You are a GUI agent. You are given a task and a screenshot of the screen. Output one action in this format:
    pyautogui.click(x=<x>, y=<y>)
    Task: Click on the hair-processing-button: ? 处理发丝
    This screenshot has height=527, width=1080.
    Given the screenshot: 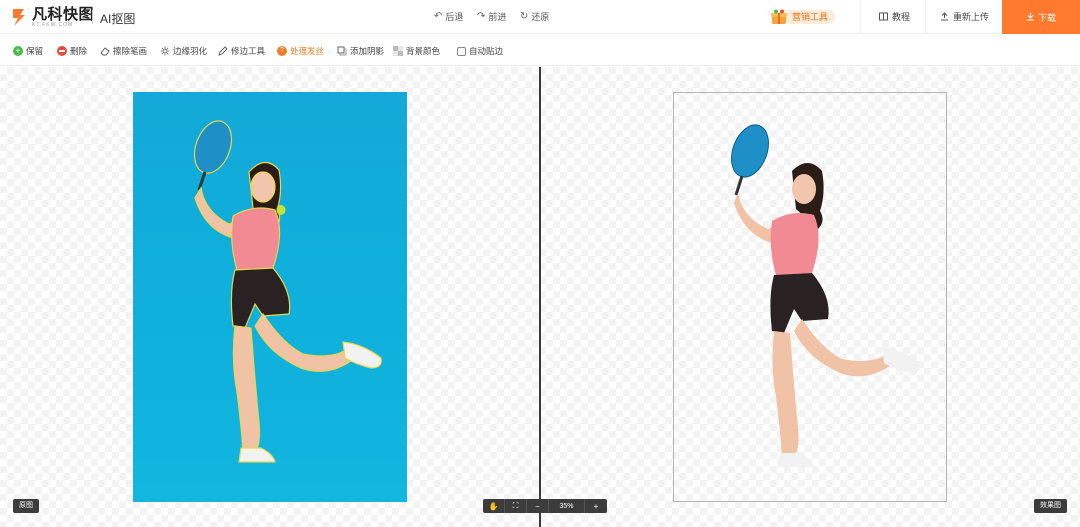 What is the action you would take?
    pyautogui.click(x=300, y=51)
    